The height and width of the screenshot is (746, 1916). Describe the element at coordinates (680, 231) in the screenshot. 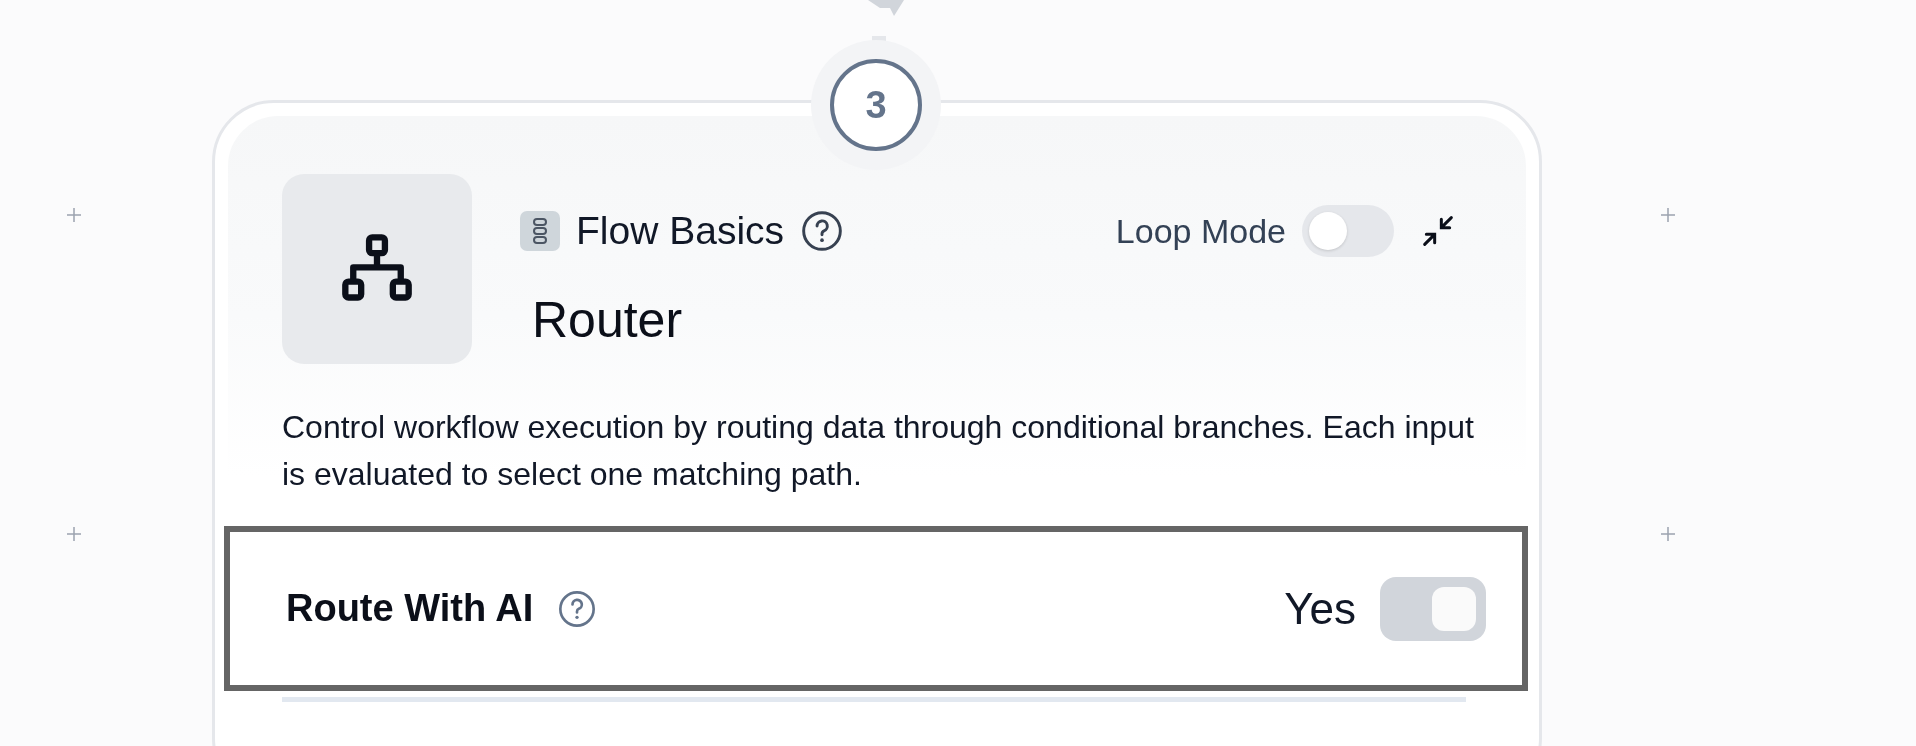

I see `category-label: Flow Basics` at that location.